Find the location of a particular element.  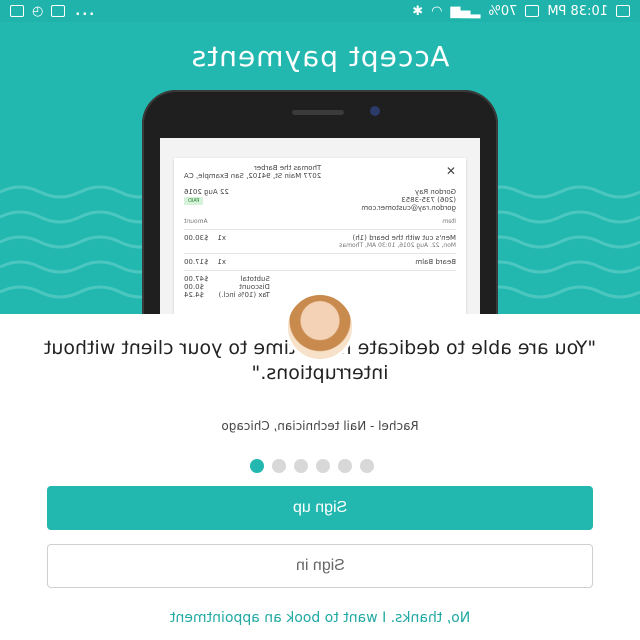

signin-button: Sign in is located at coordinates (320, 566).